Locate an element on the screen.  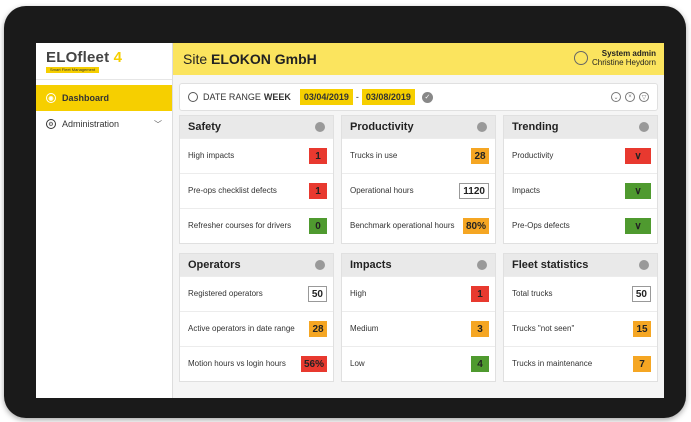
logo-brand: ELOfleet is located at coordinates (78, 57).